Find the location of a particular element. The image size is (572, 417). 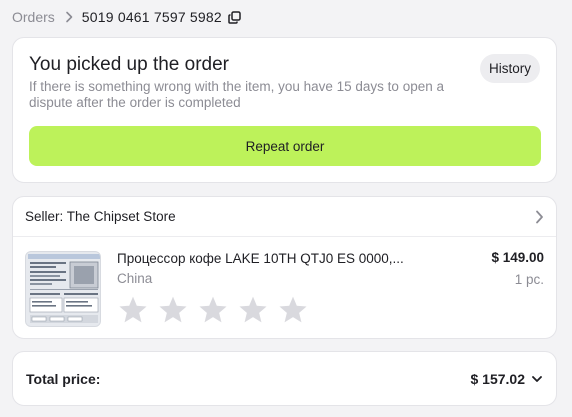

product-origin: China is located at coordinates (135, 278).